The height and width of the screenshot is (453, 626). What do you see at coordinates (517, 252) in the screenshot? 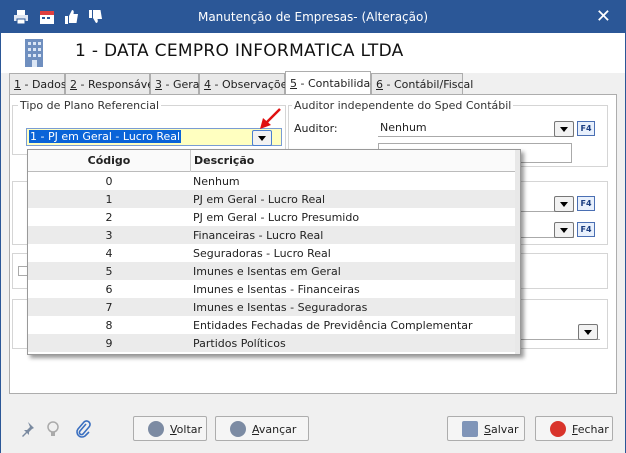
I see `dropdown-scrollbar` at bounding box center [517, 252].